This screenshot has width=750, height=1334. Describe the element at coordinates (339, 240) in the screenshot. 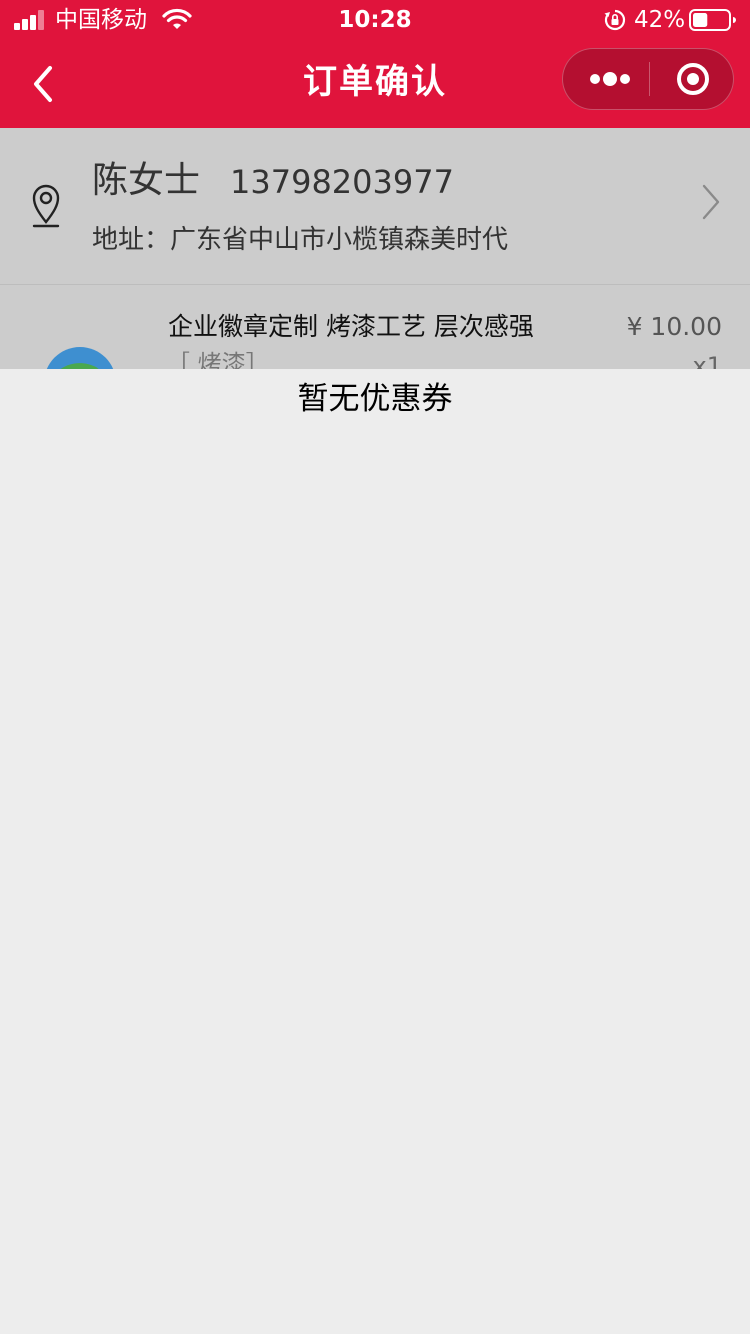

I see `address-value: 广东省中山市小榄镇森美时代` at that location.